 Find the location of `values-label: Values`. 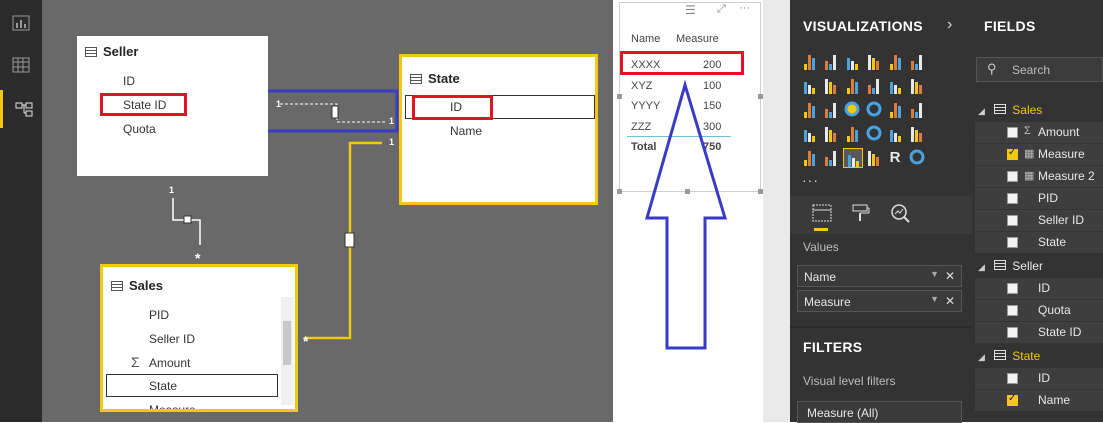

values-label: Values is located at coordinates (821, 247).